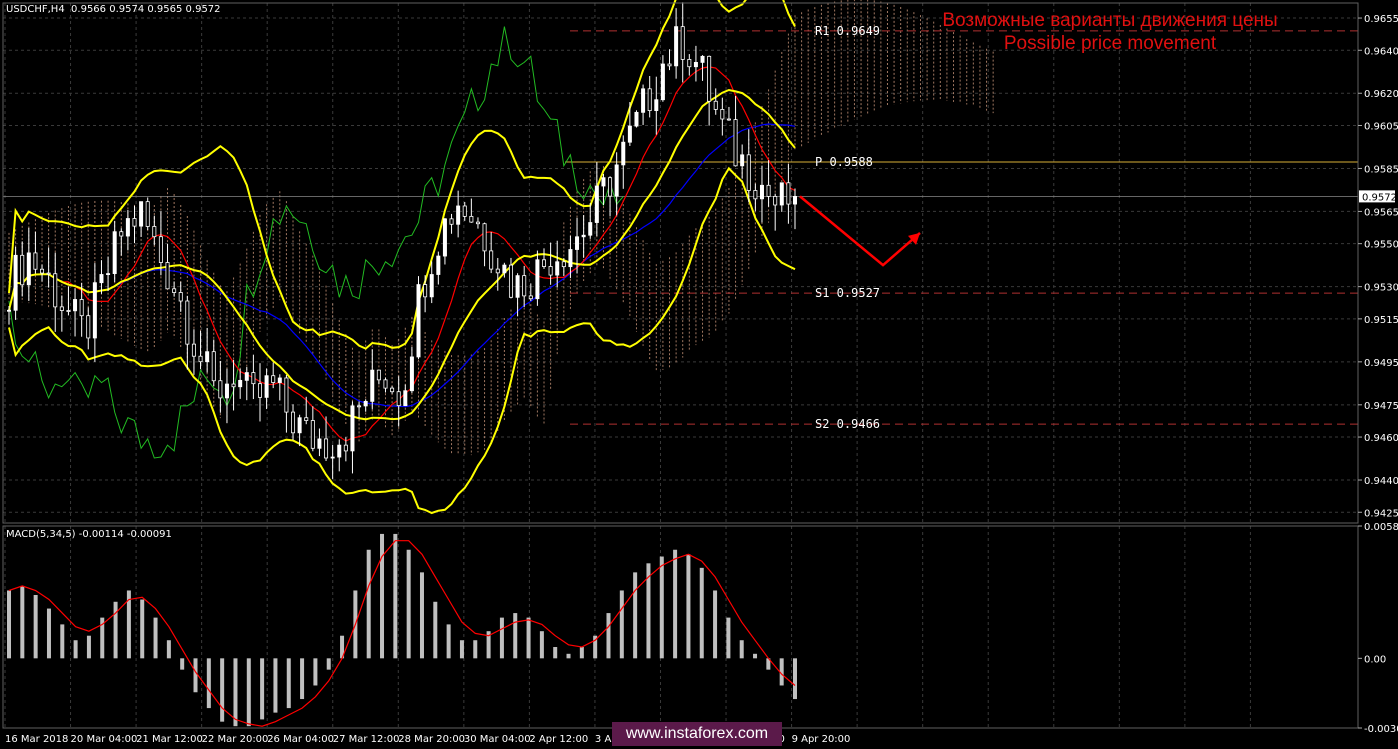 The height and width of the screenshot is (749, 1398). What do you see at coordinates (1110, 43) in the screenshot?
I see `caption-en: Possible price movement` at bounding box center [1110, 43].